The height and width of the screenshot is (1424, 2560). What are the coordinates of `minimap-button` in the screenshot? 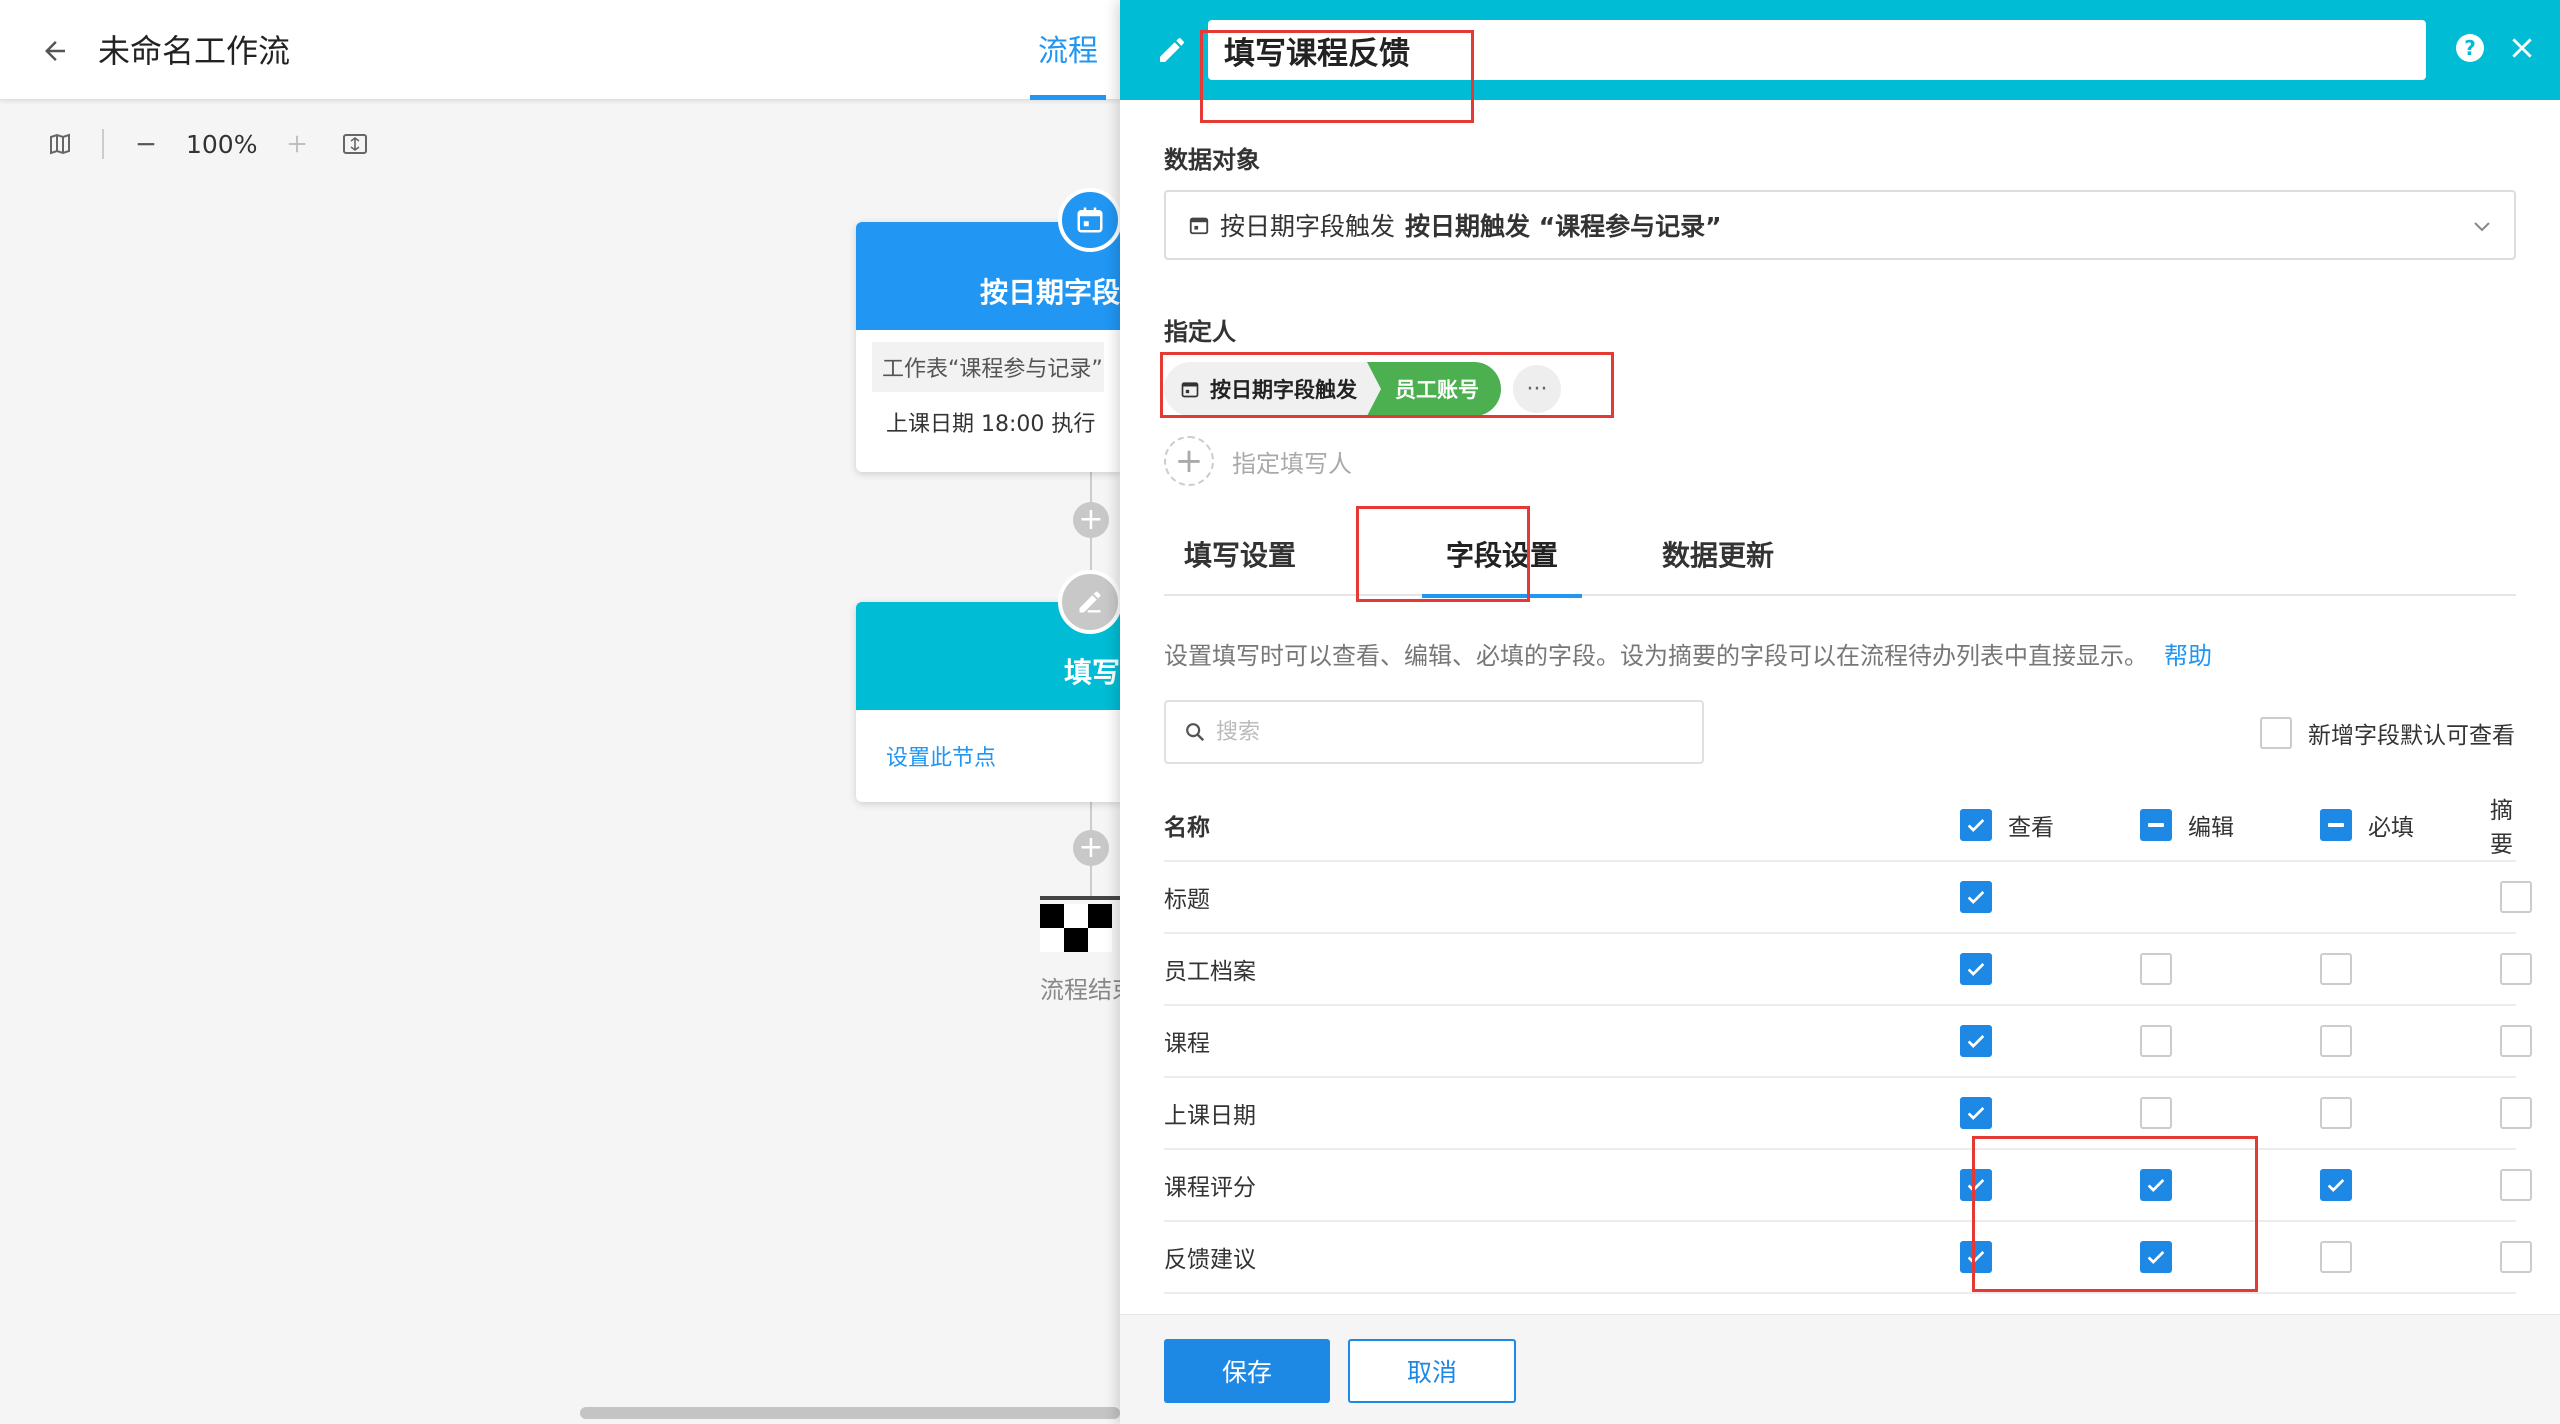 It's located at (60, 144).